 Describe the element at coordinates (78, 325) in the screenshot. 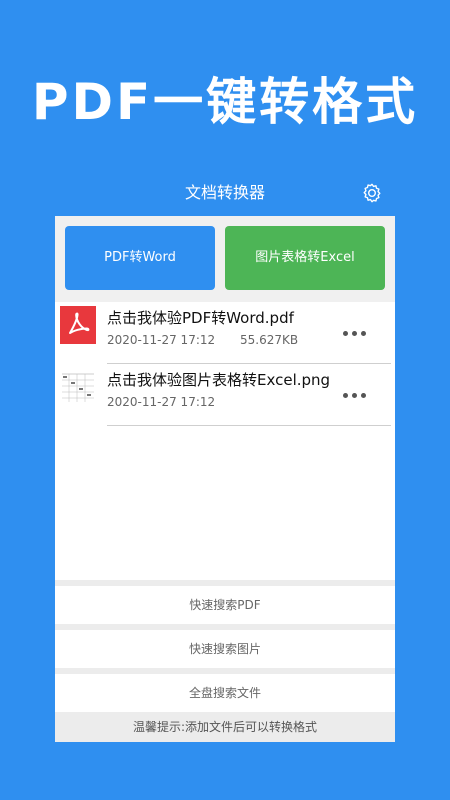

I see `pdf-icon` at that location.